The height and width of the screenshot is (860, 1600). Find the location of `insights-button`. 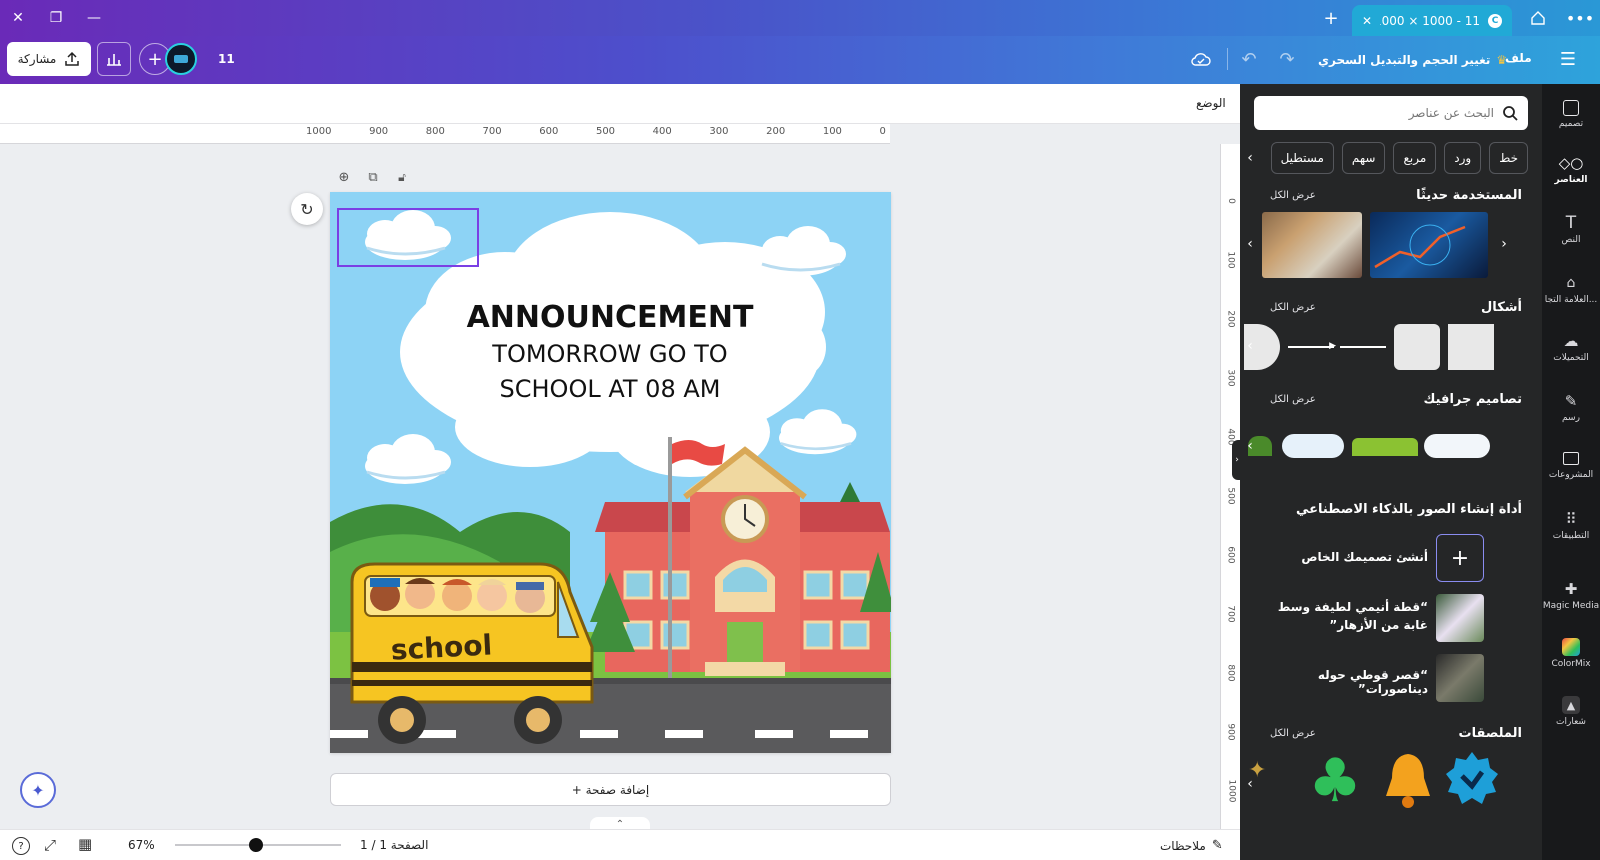

insights-button is located at coordinates (114, 59).